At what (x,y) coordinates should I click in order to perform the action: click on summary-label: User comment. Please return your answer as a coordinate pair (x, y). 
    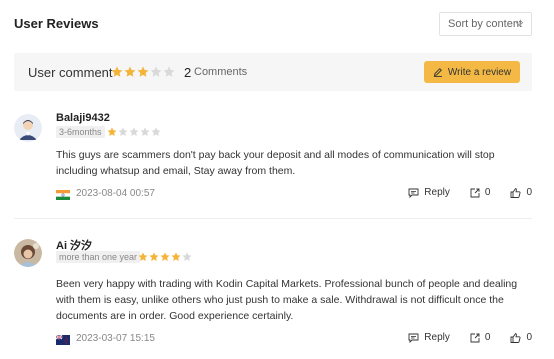
    Looking at the image, I should click on (70, 72).